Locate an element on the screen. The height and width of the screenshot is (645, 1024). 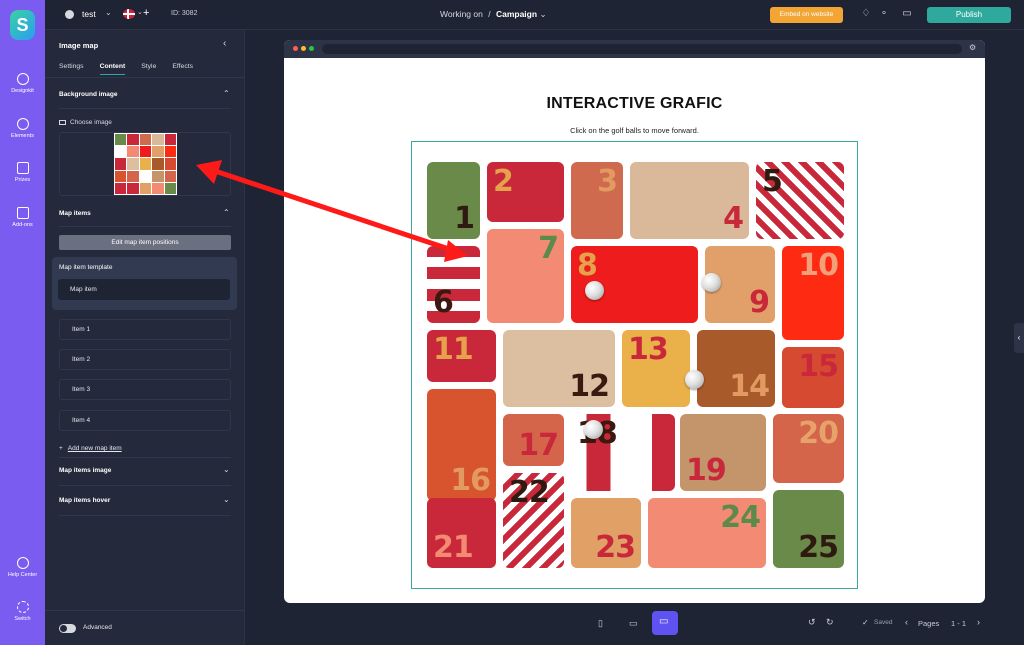
list-item: Item 1 is located at coordinates (145, 329).